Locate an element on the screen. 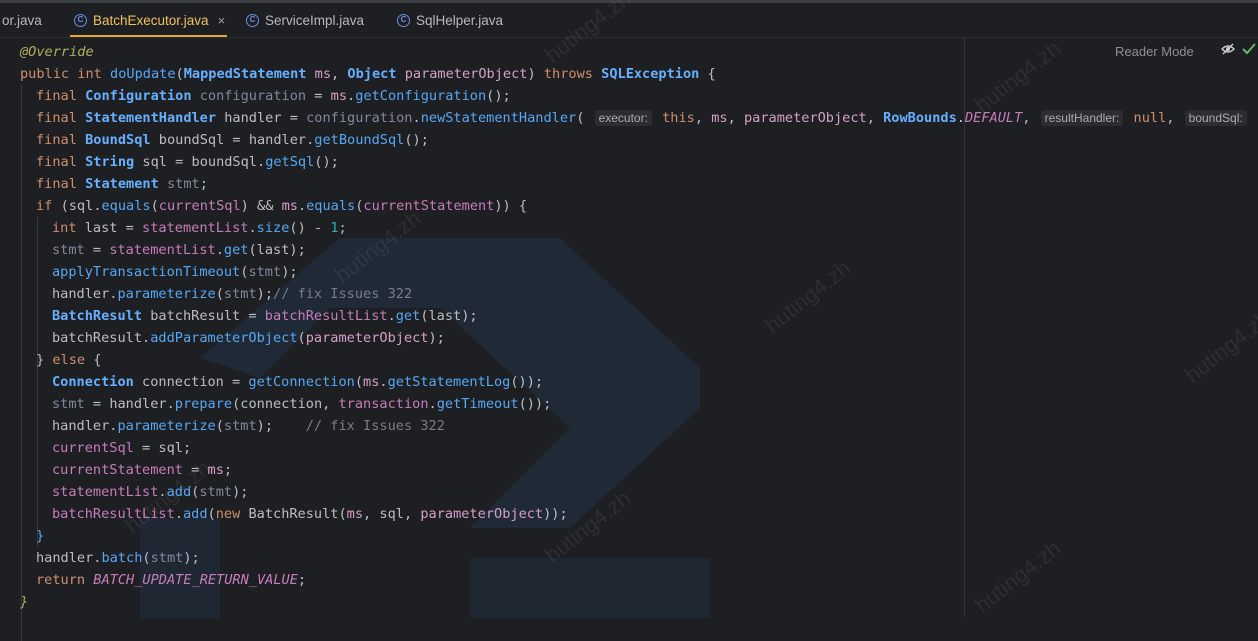 This screenshot has height=641, width=1258. token: this is located at coordinates (674, 118).